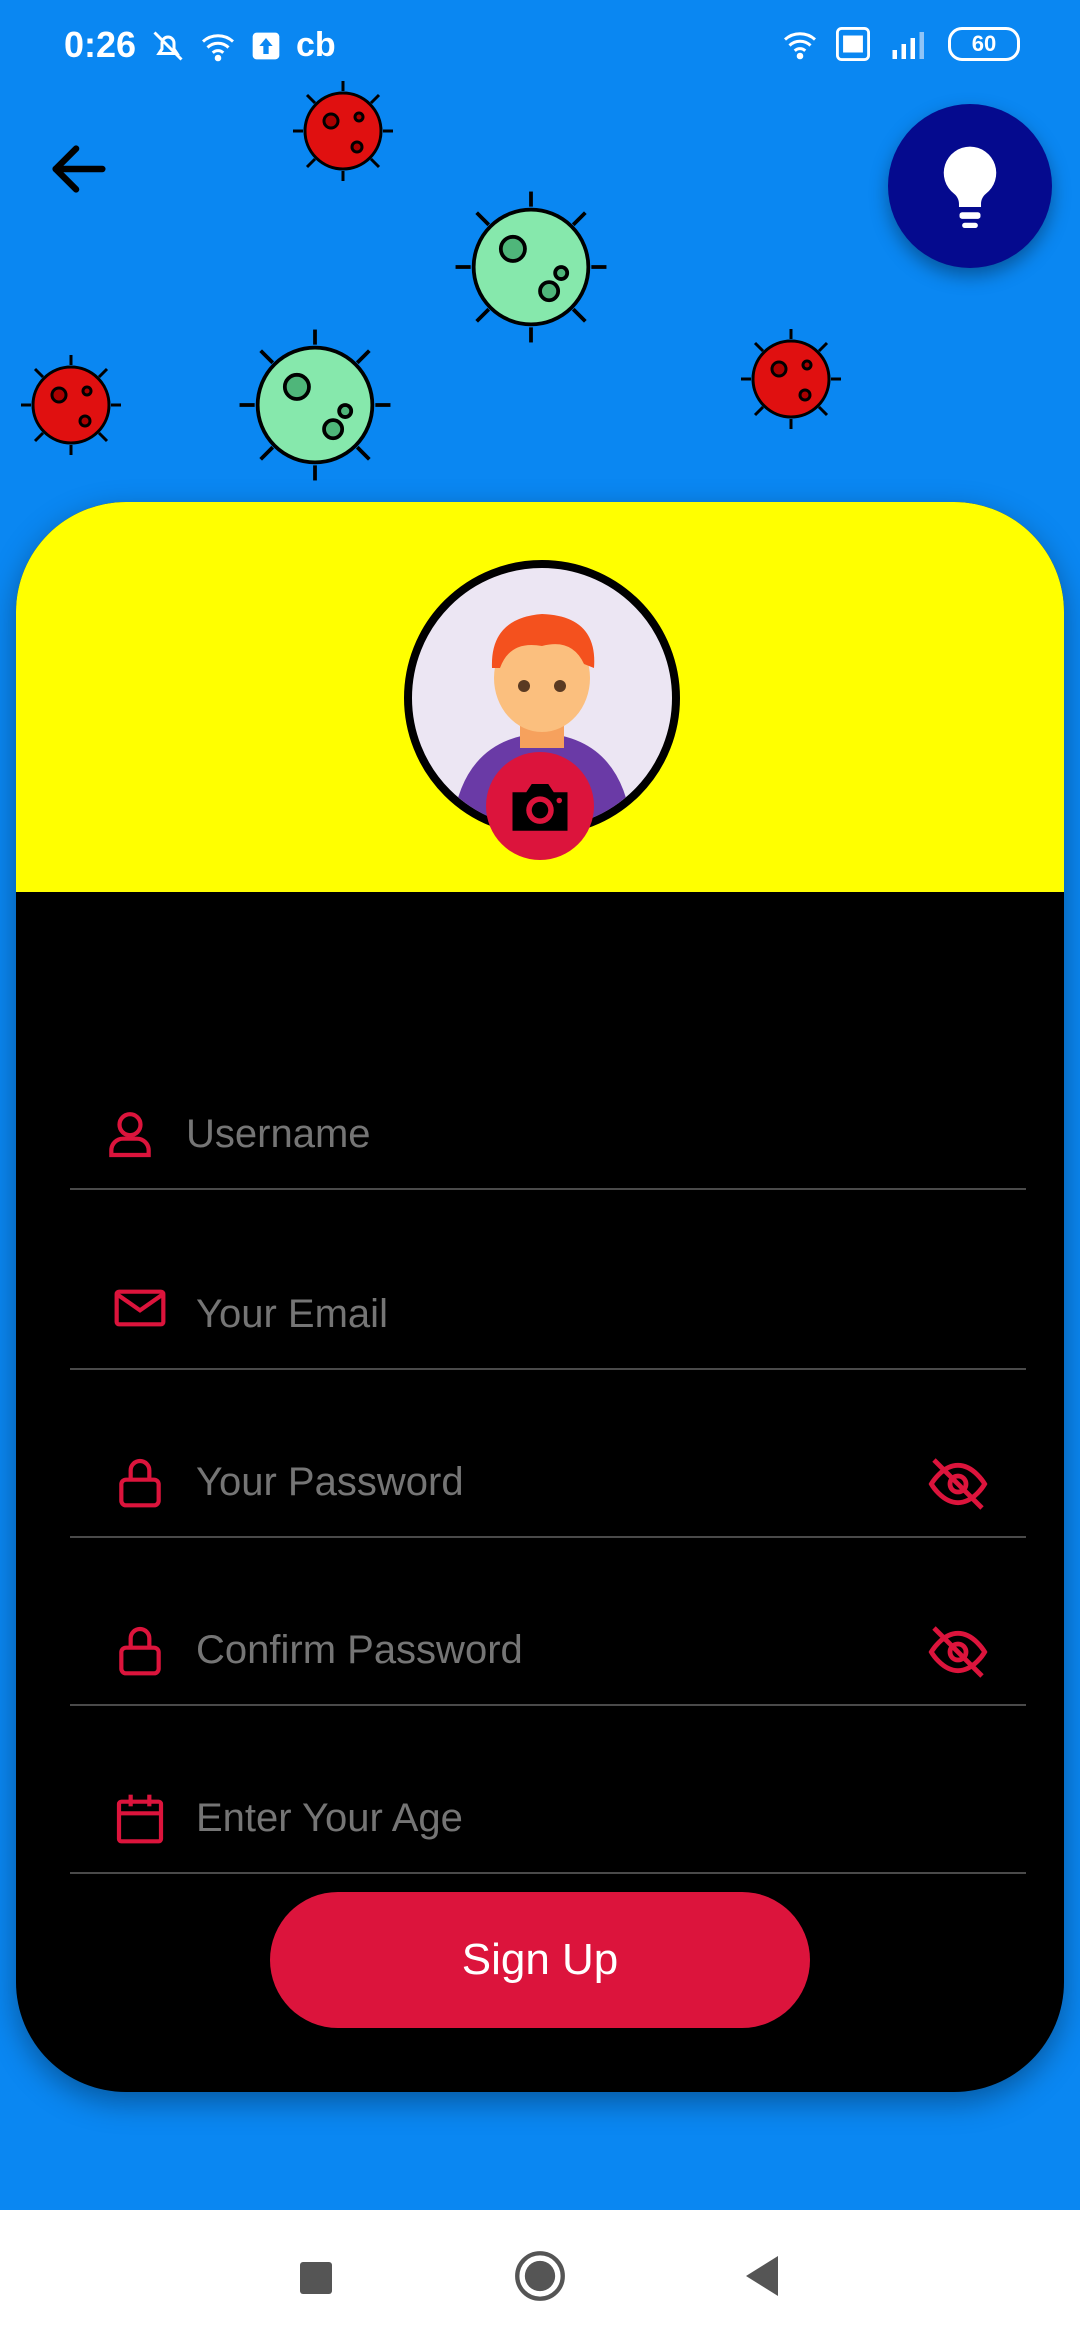 The image size is (1080, 2340). I want to click on username-field, so click(548, 1129).